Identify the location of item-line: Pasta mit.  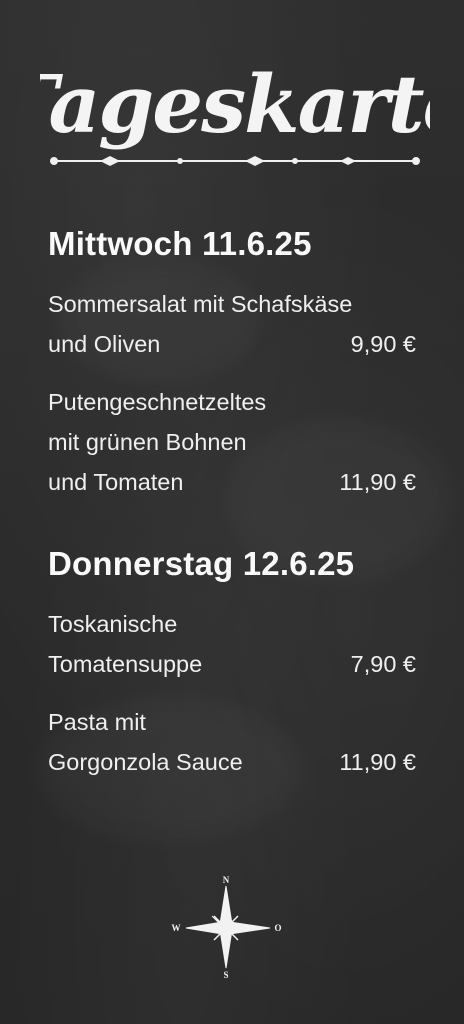
(97, 722).